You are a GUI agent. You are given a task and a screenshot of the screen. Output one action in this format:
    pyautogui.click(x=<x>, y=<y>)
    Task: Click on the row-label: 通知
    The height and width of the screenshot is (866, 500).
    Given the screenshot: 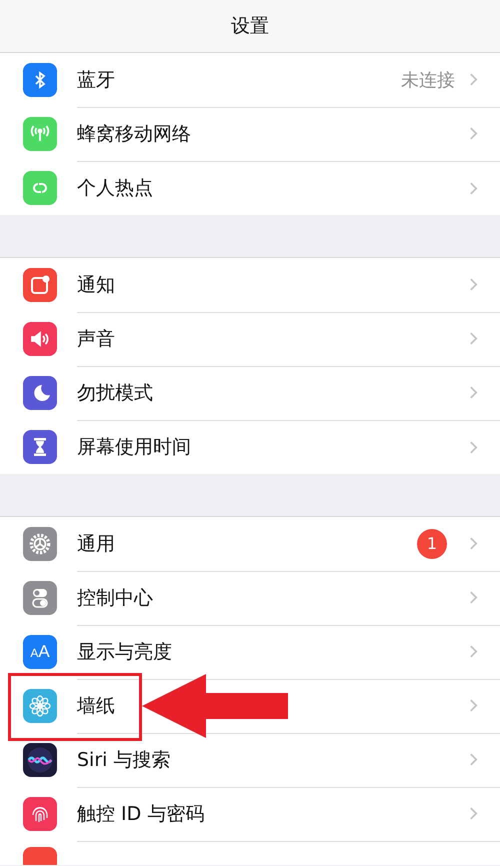 What is the action you would take?
    pyautogui.click(x=273, y=285)
    